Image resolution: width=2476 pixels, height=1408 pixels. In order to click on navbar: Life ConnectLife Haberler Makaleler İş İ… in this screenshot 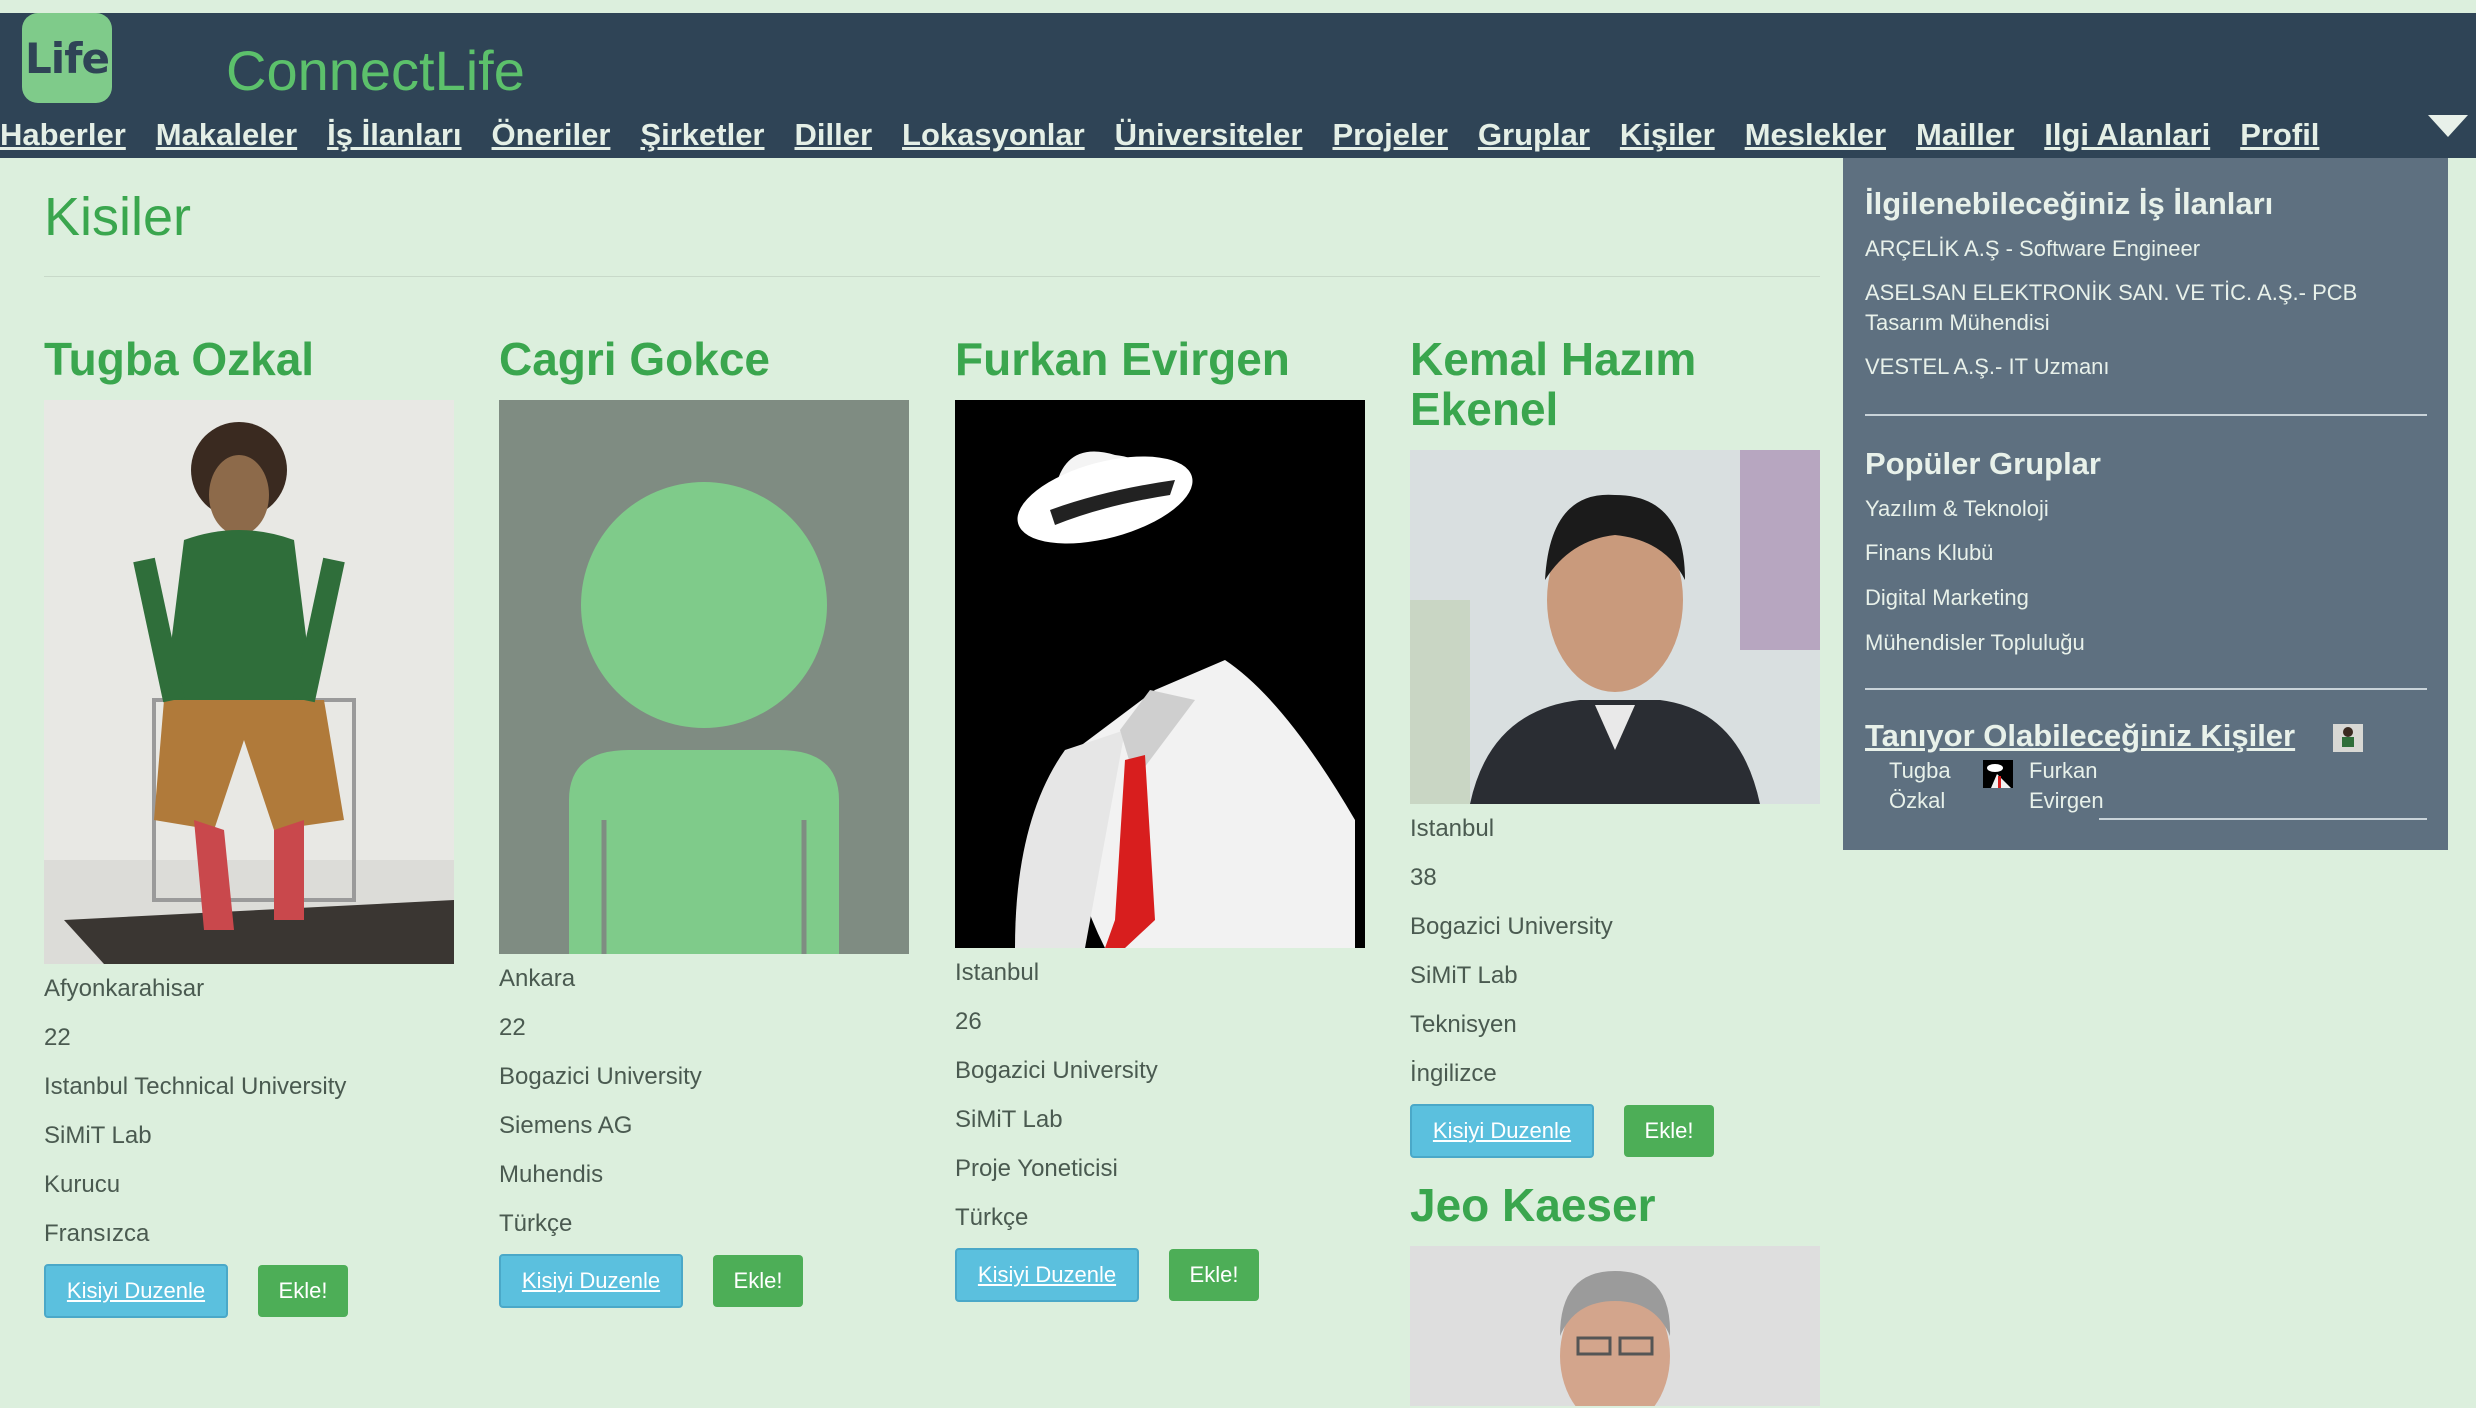, I will do `click(1238, 85)`.